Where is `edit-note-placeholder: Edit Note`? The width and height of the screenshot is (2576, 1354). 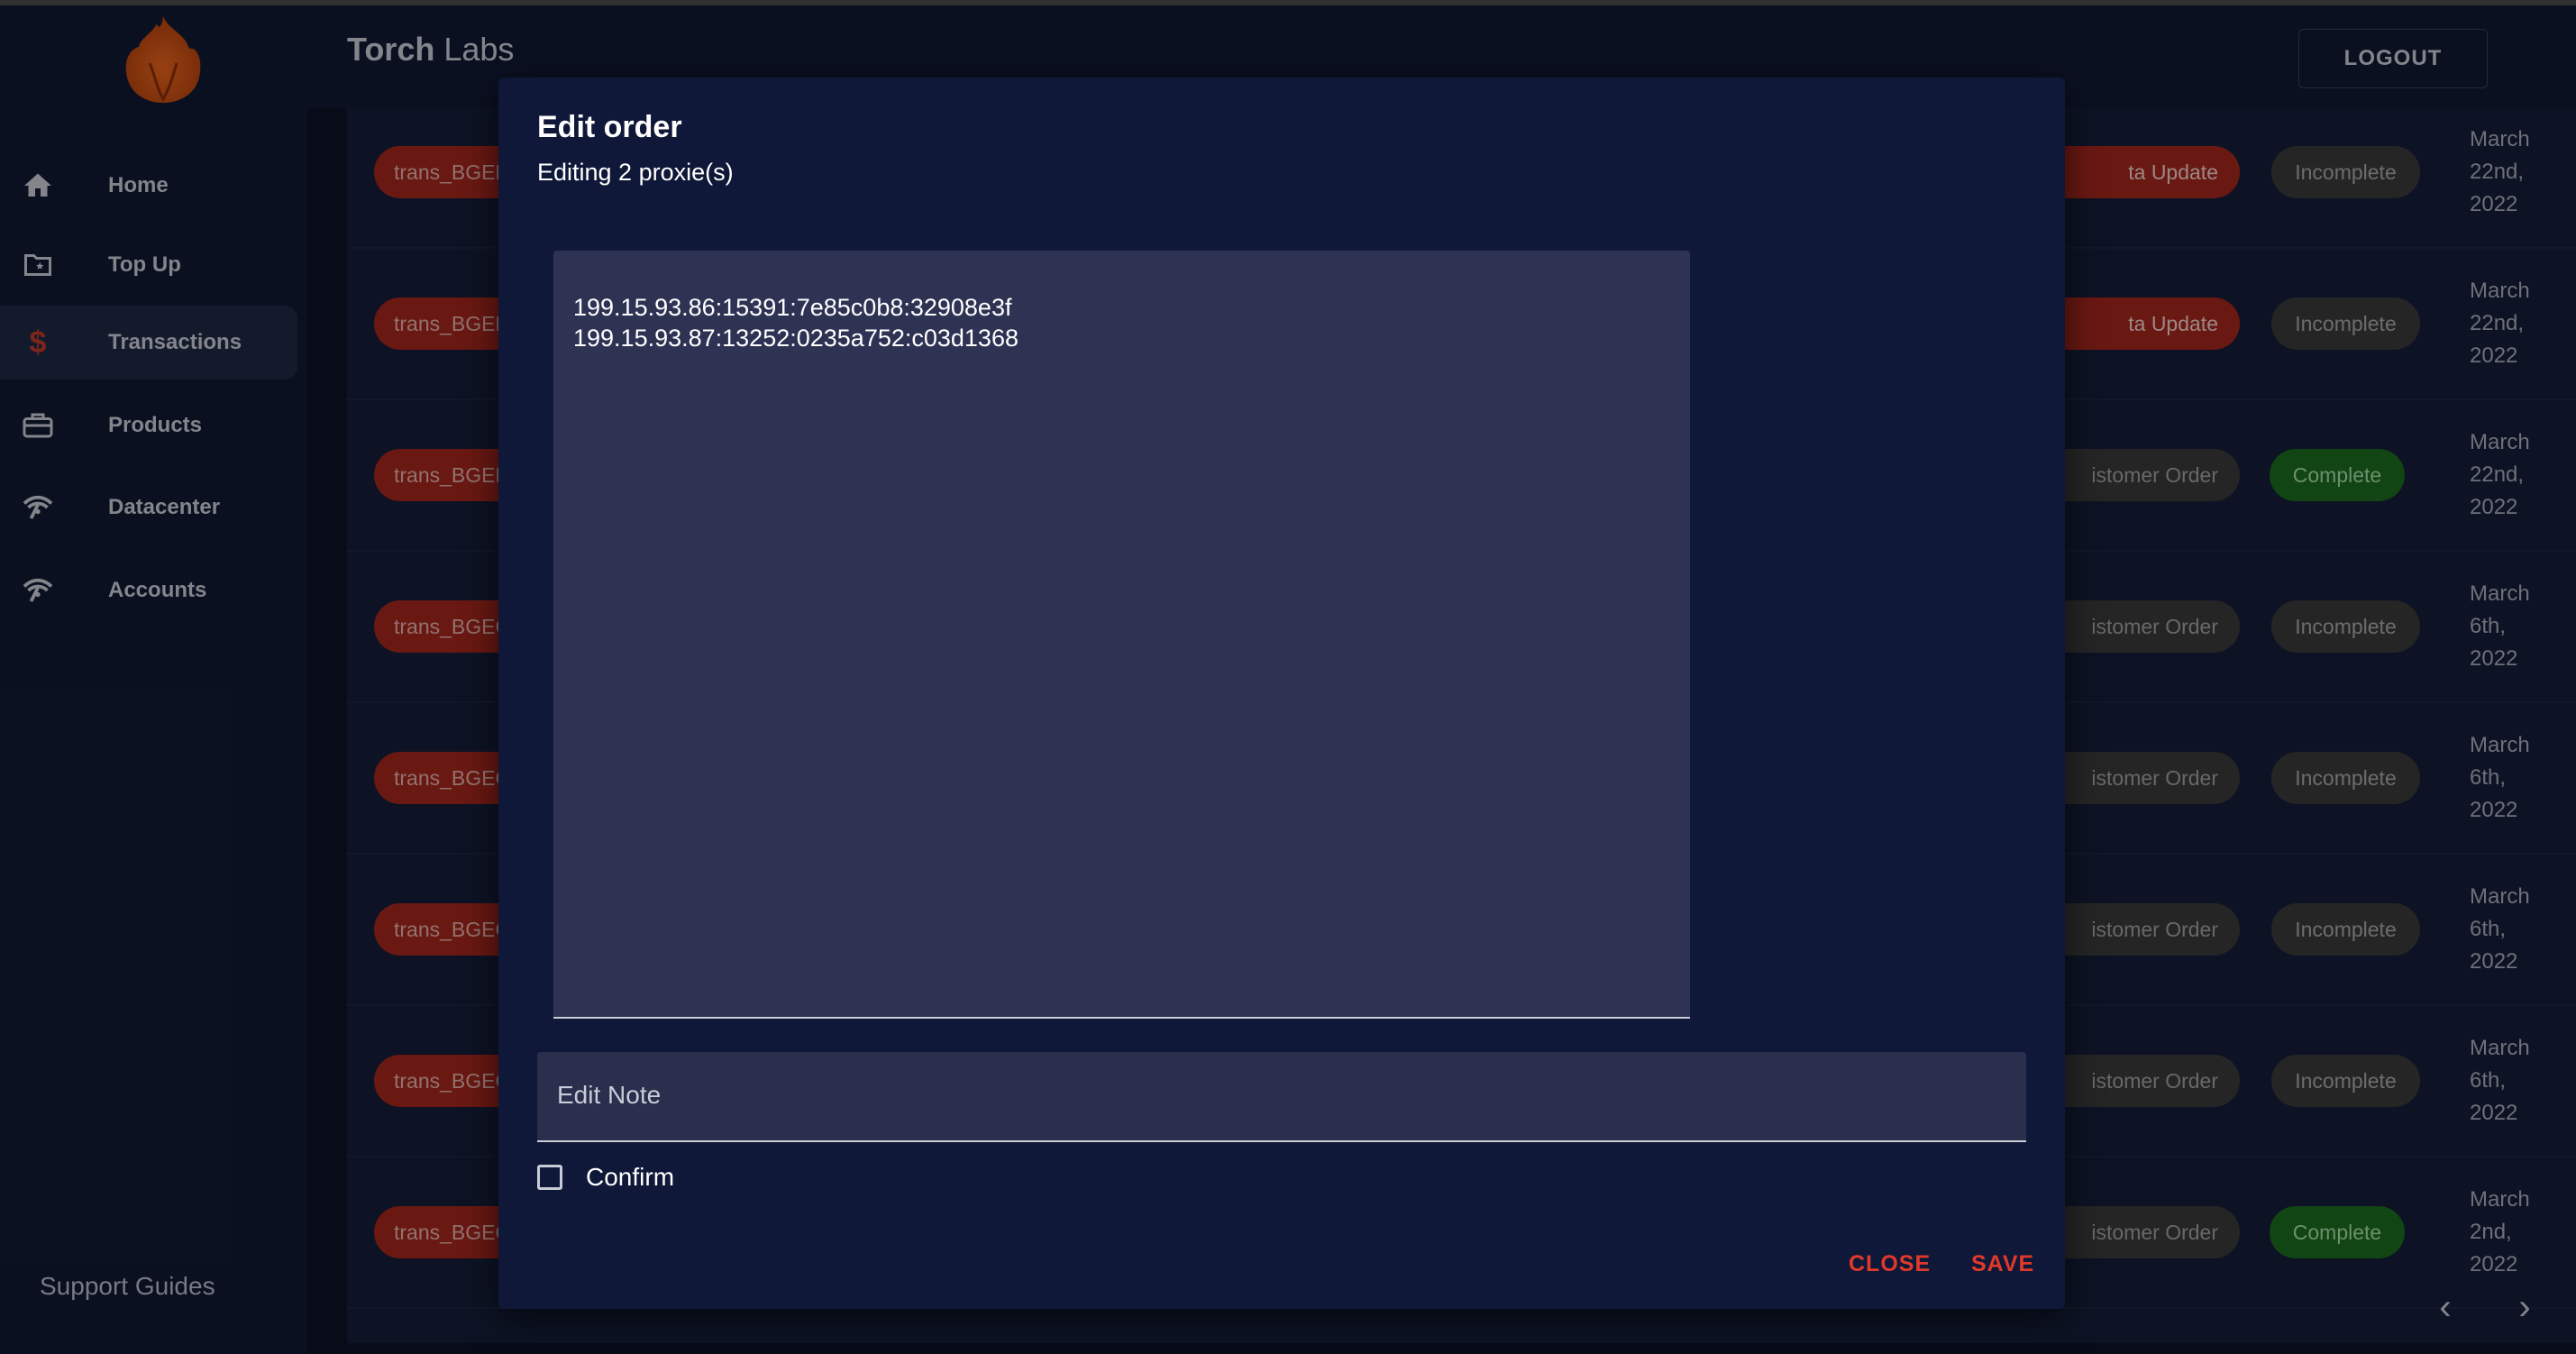 edit-note-placeholder: Edit Note is located at coordinates (609, 1095).